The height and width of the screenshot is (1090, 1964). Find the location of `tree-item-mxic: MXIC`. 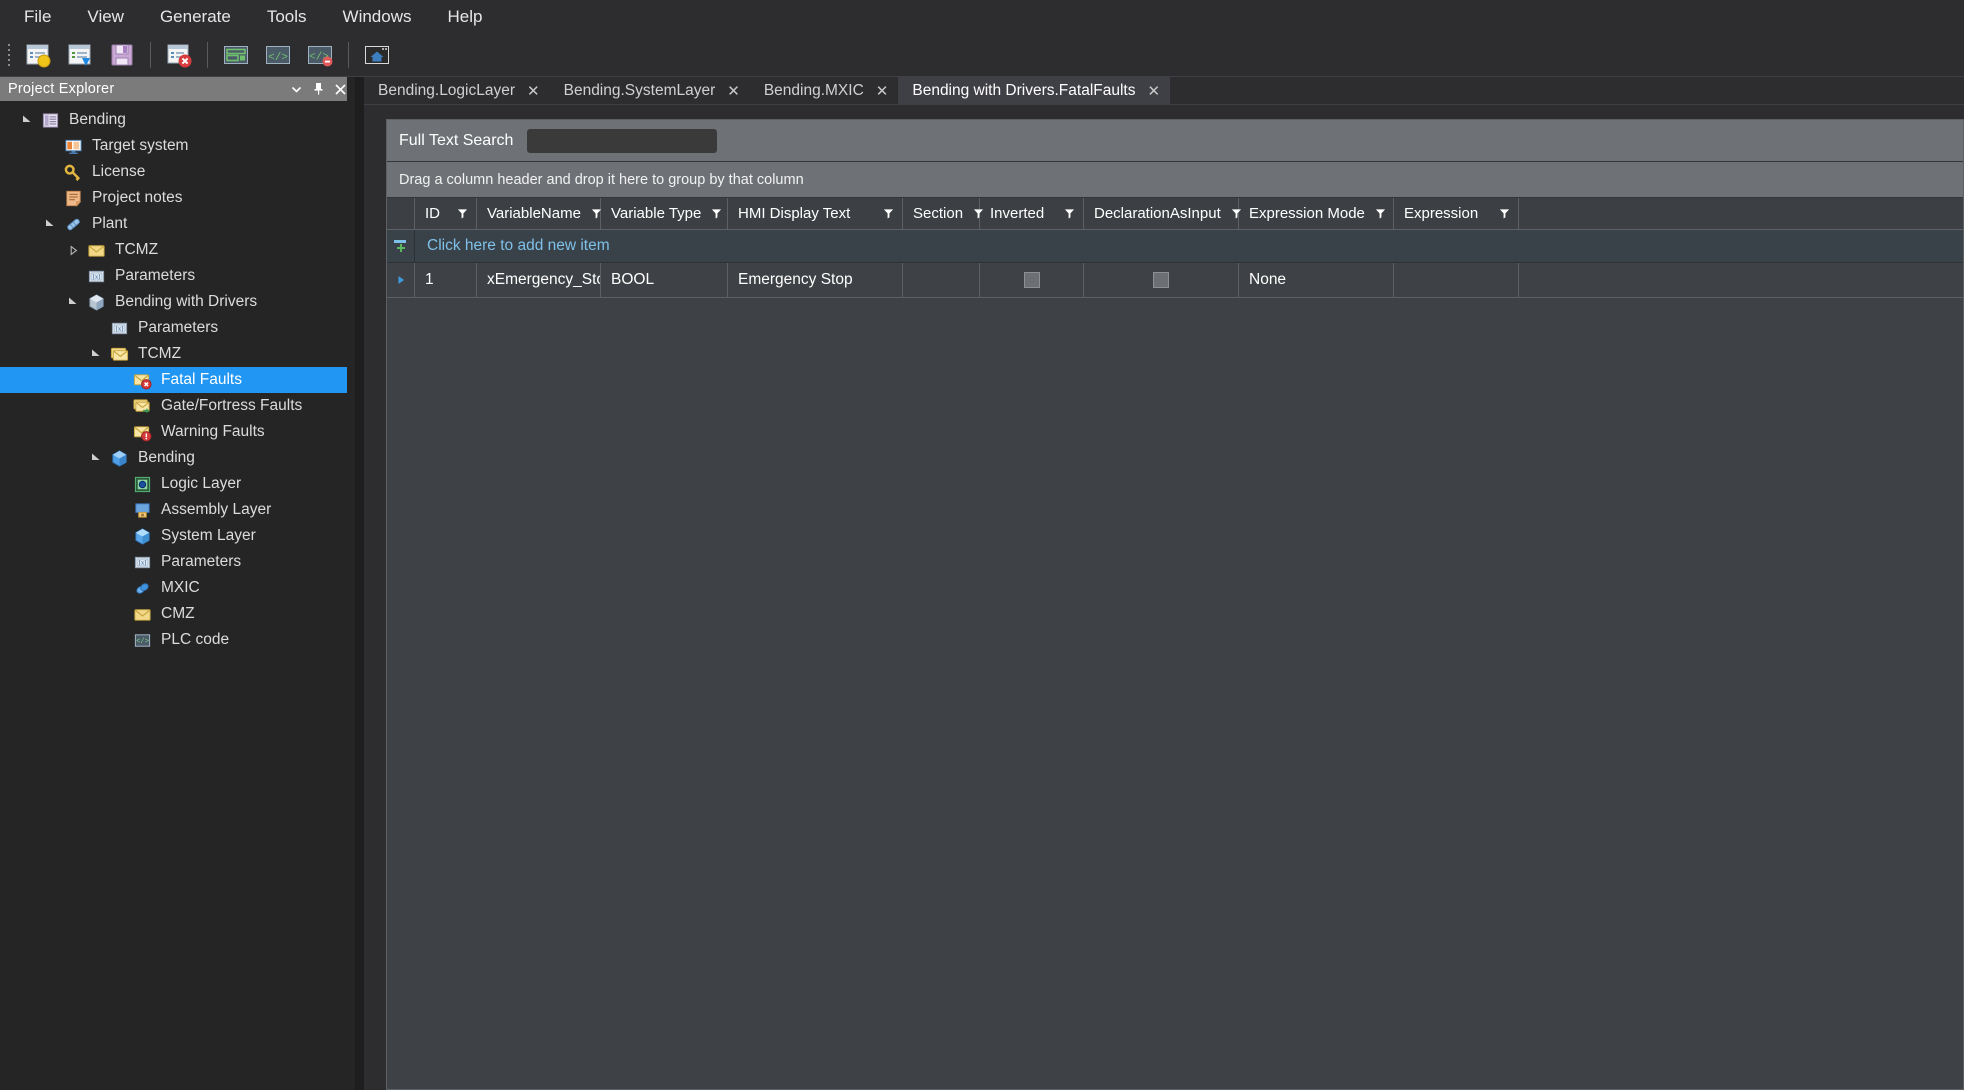

tree-item-mxic: MXIC is located at coordinates (177, 588).